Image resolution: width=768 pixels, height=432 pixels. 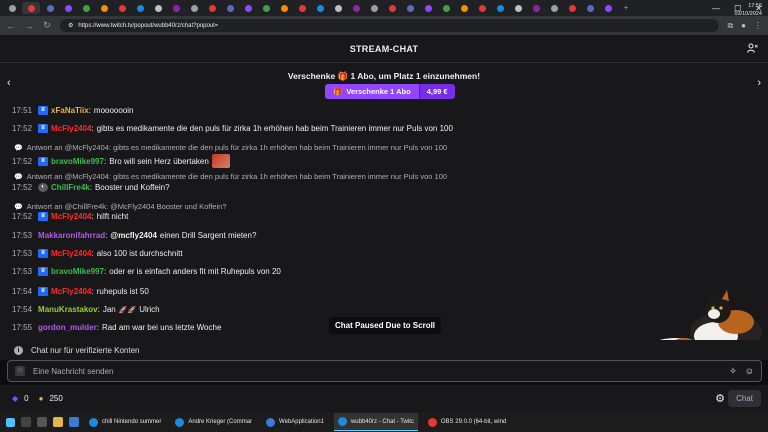 I want to click on chat-message: 17:54 ♛ McFly2404: ruhepuls ist 50, so click(x=80, y=291).